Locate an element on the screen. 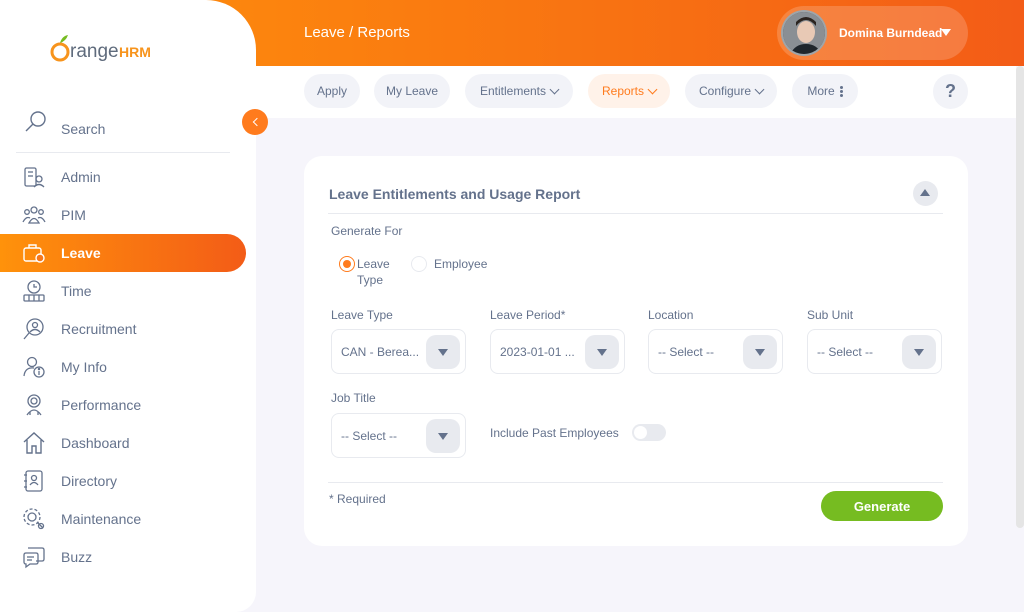 The image size is (1024, 612). tab-configure: Configure is located at coordinates (731, 91).